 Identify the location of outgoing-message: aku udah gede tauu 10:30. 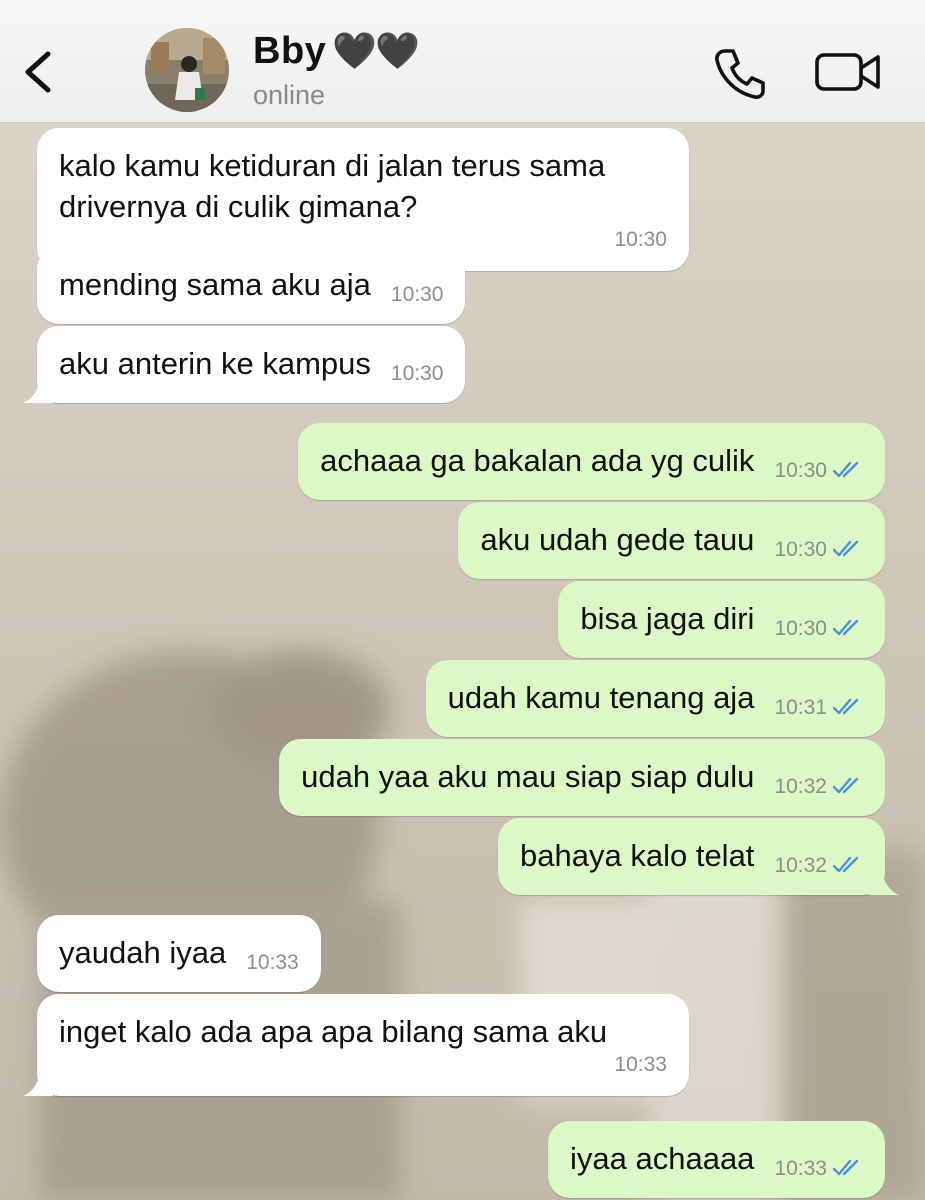
(671, 541).